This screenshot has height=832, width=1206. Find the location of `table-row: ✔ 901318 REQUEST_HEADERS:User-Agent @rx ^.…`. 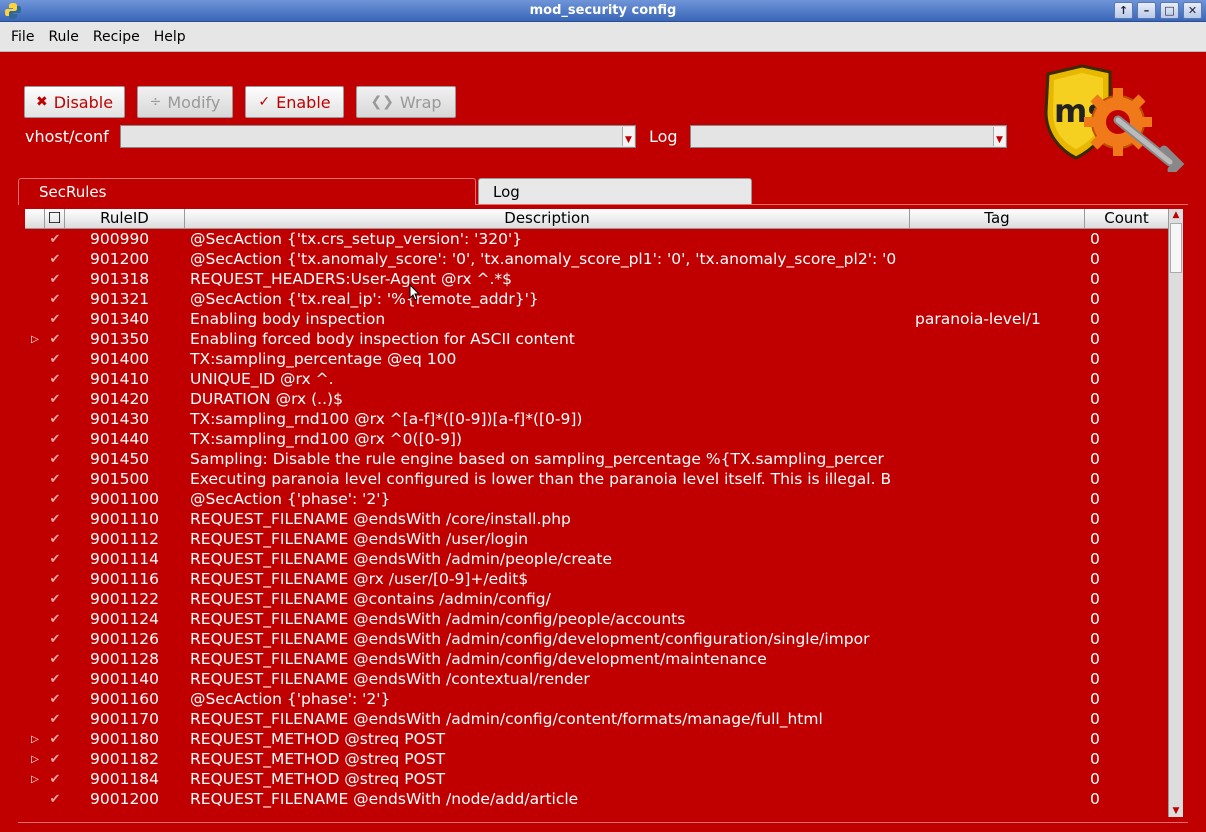

table-row: ✔ 901318 REQUEST_HEADERS:User-Agent @rx ^.… is located at coordinates (596, 279).